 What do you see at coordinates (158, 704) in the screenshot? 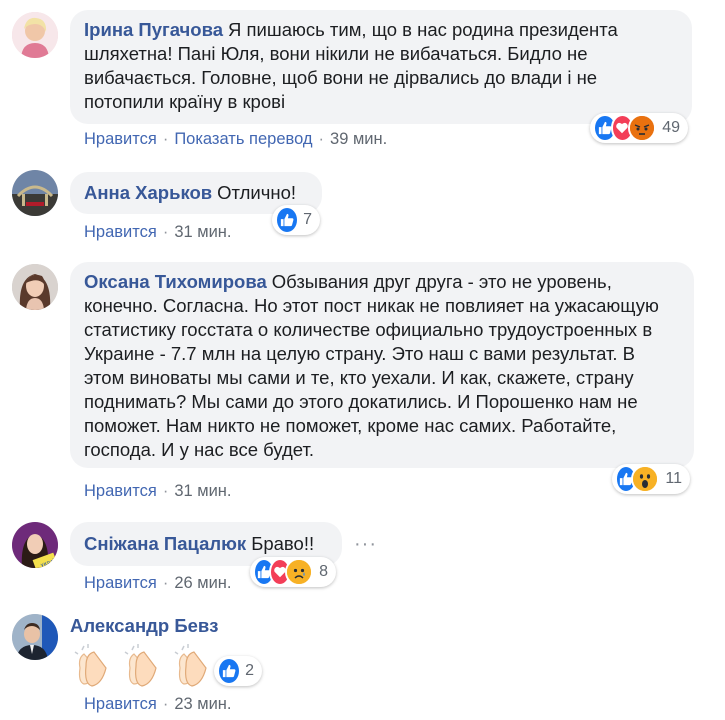
I see `comment-actions: Нравится · 23 мин.` at bounding box center [158, 704].